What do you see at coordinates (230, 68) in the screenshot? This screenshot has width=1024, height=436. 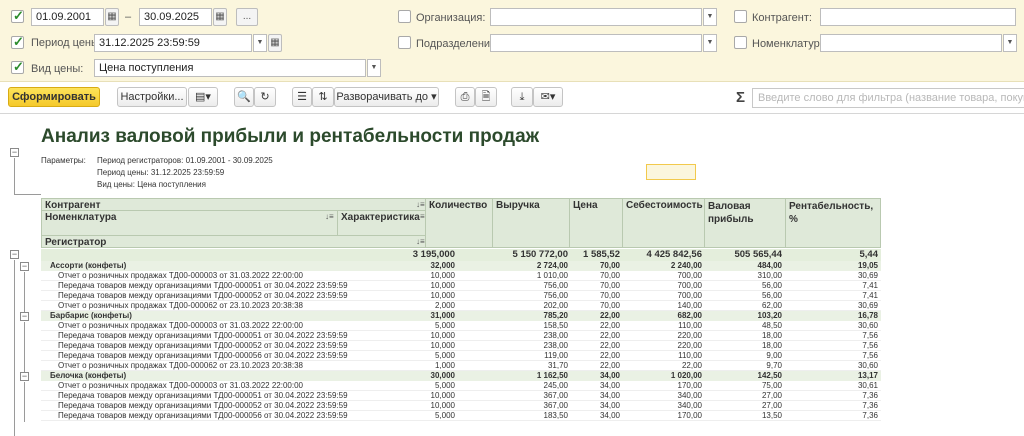 I see `price-type-field: Цена поступления` at bounding box center [230, 68].